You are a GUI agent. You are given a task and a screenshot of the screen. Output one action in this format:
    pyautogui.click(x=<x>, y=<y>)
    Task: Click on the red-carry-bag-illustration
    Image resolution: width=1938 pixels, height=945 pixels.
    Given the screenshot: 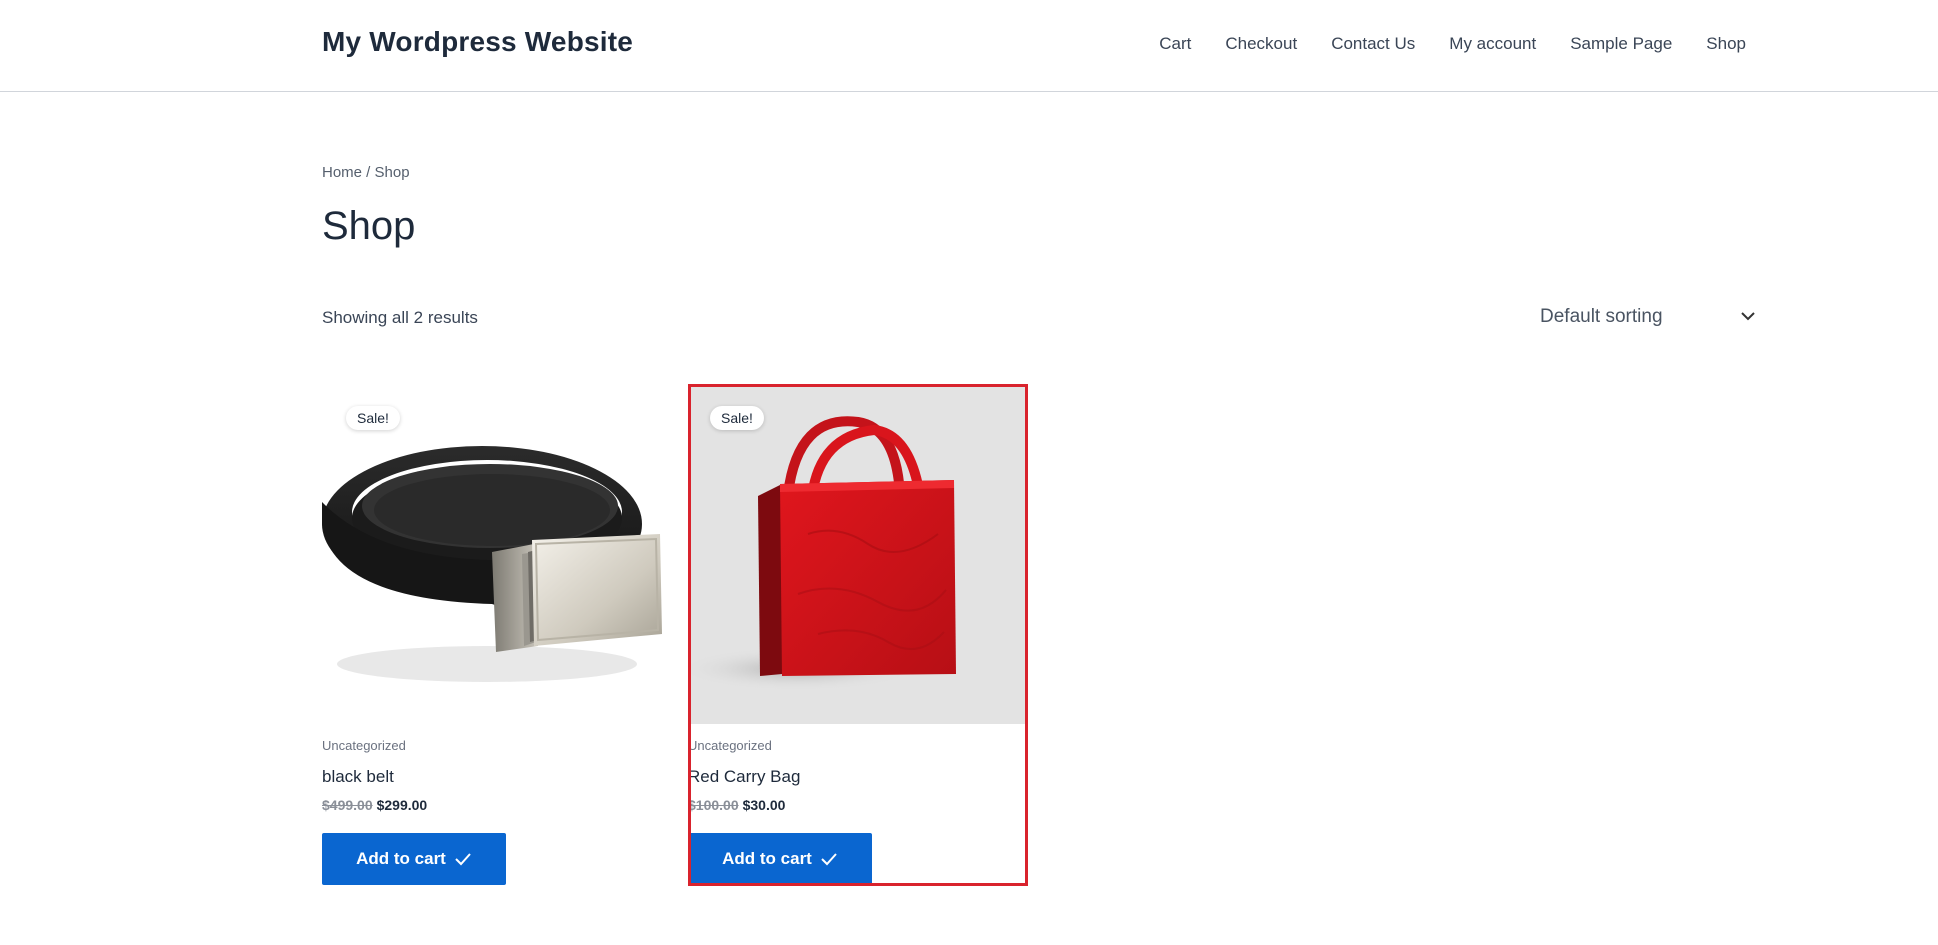 What is the action you would take?
    pyautogui.click(x=822, y=553)
    